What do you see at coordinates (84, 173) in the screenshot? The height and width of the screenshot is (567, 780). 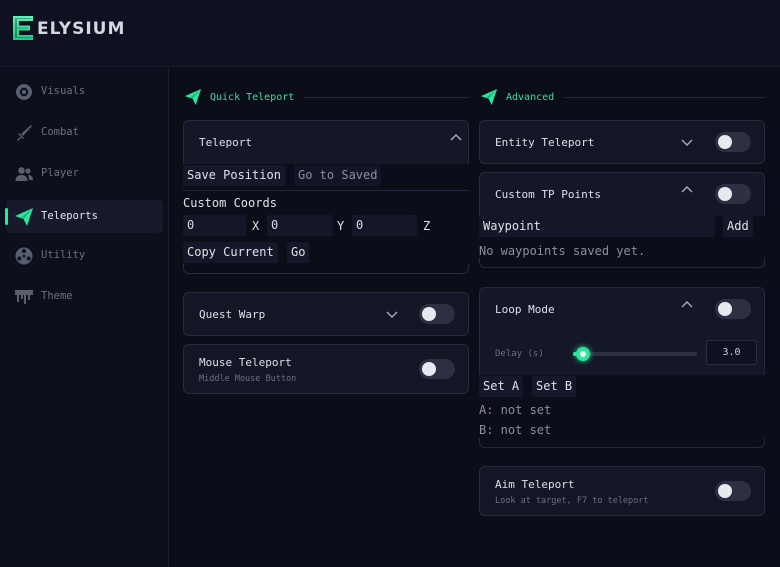 I see `sidebar-item-player: Player` at bounding box center [84, 173].